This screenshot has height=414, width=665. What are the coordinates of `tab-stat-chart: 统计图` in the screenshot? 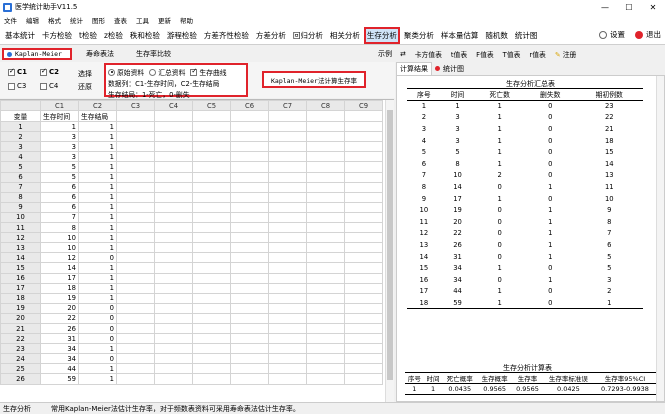 It's located at (449, 69).